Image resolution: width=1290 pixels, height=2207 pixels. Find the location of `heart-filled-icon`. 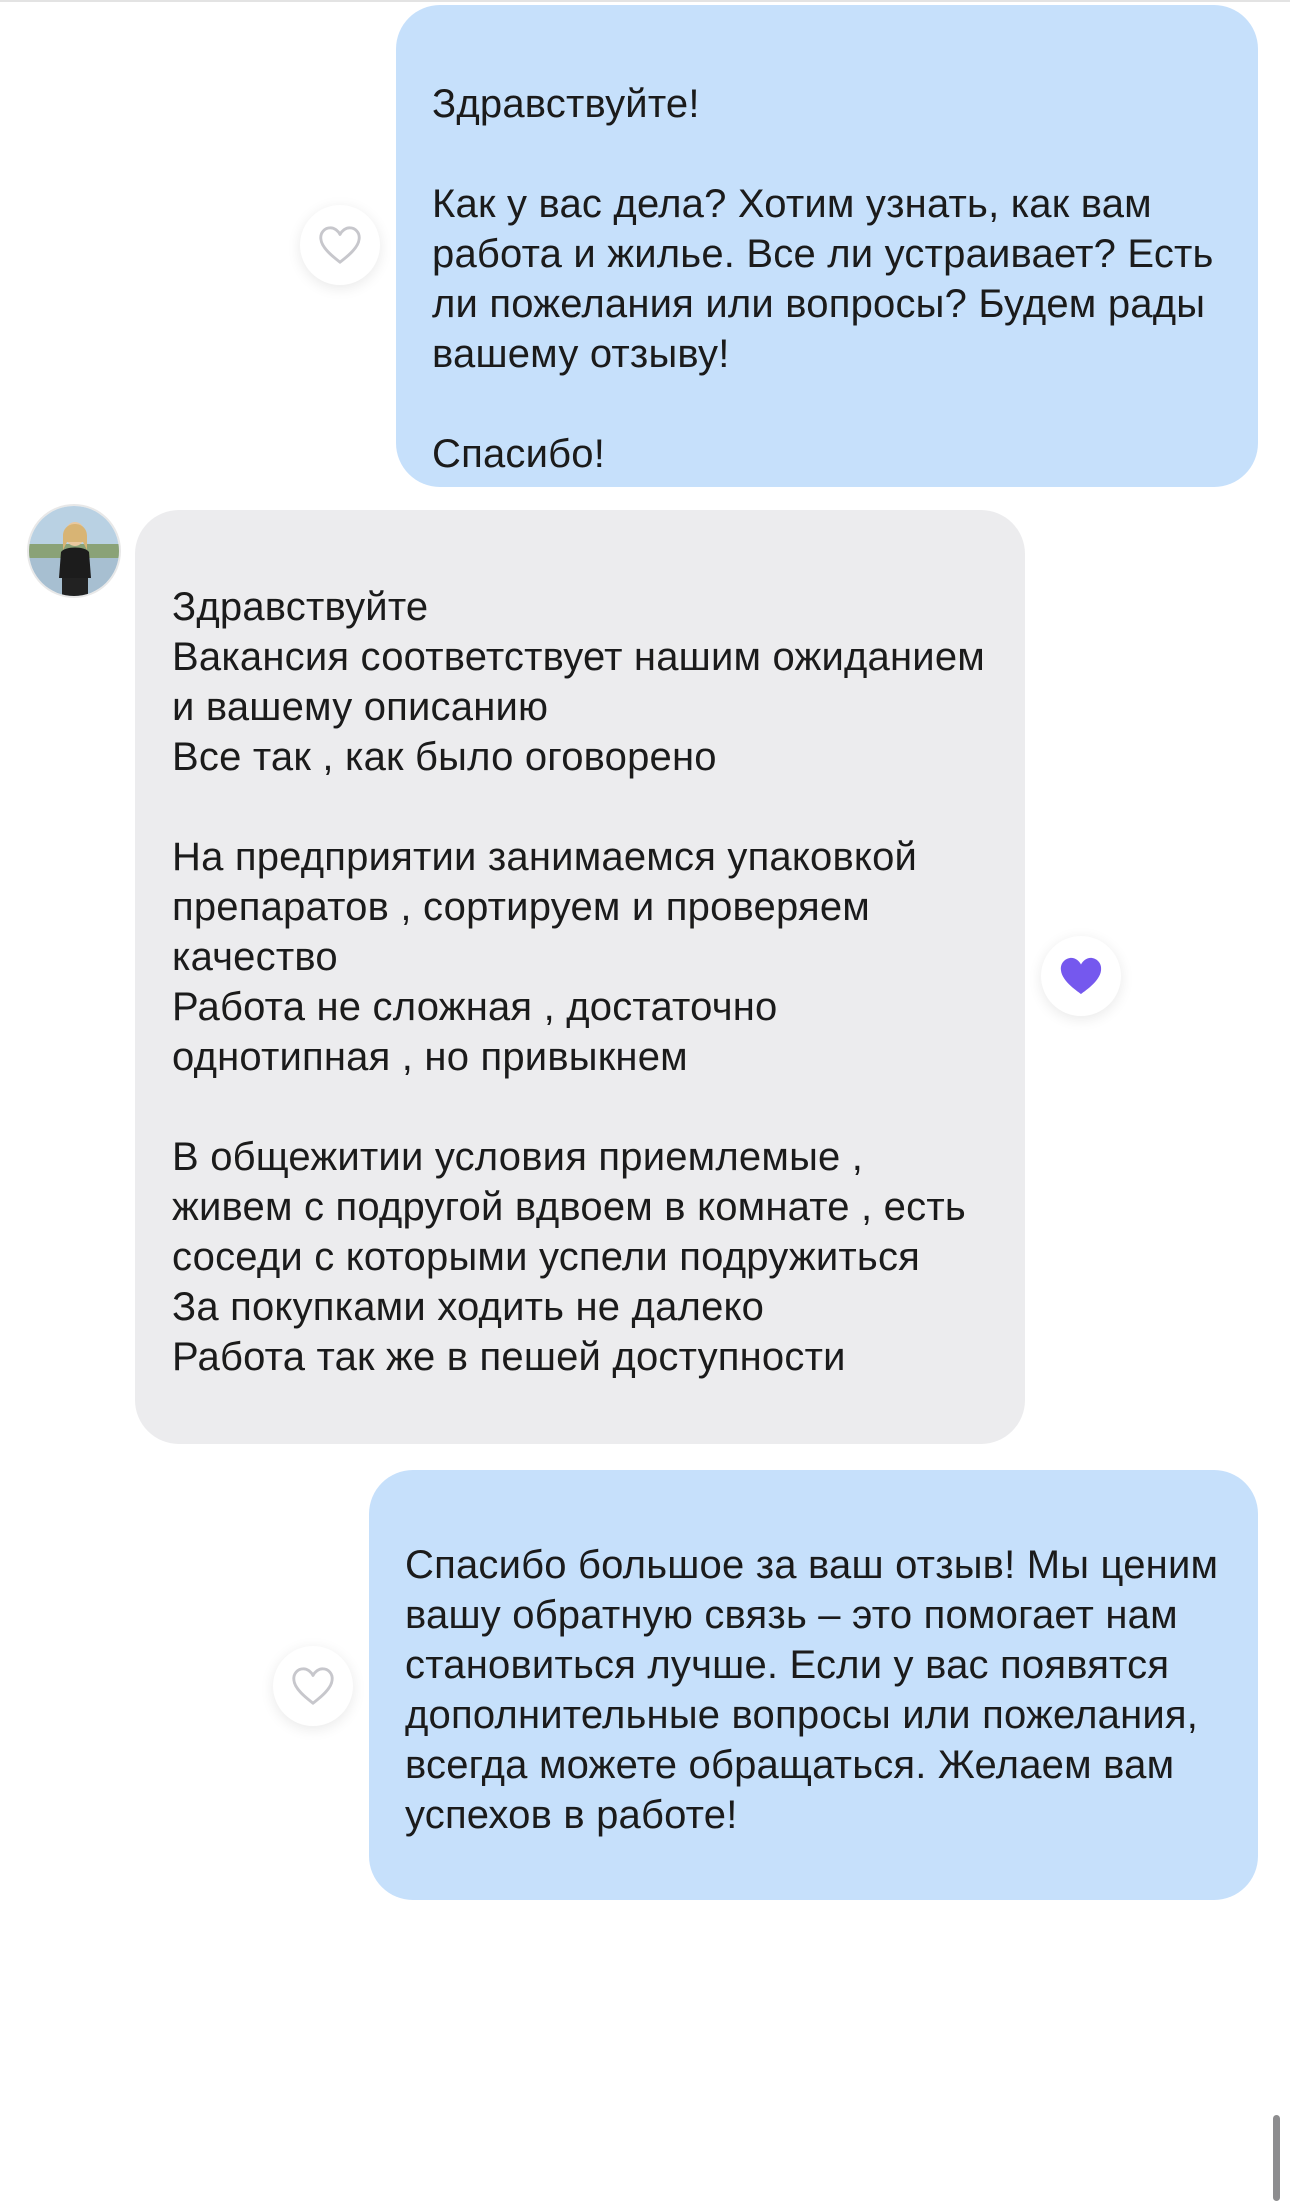

heart-filled-icon is located at coordinates (1081, 976).